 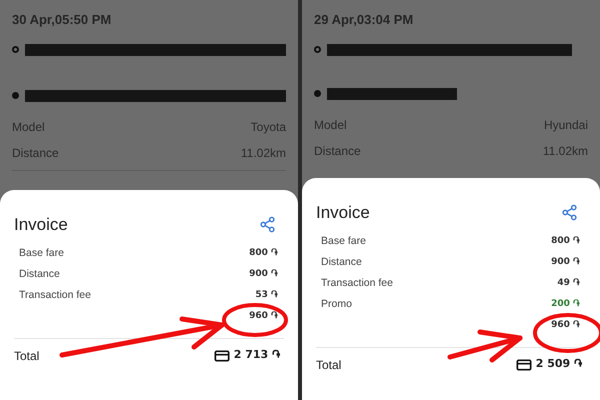 What do you see at coordinates (566, 125) in the screenshot?
I see `detail-value: Hyundai` at bounding box center [566, 125].